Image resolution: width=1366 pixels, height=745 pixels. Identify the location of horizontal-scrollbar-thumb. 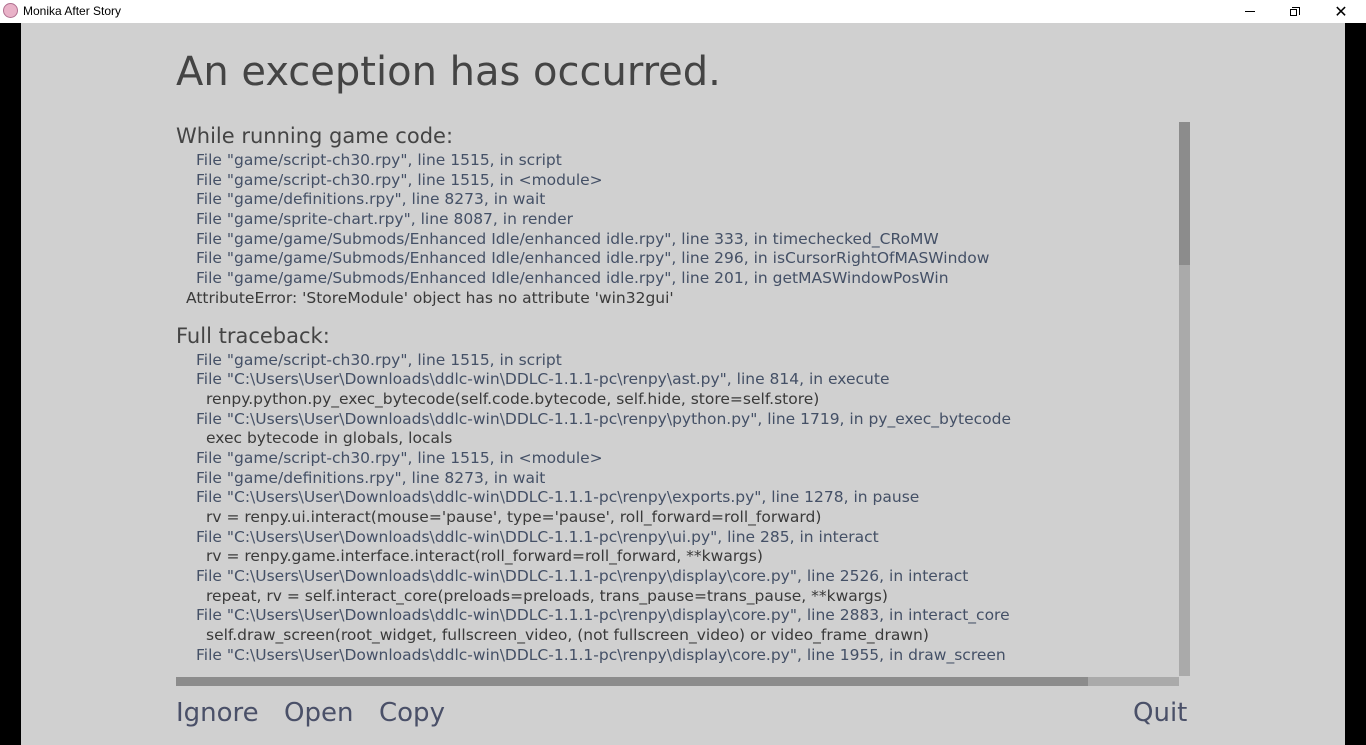
(632, 681).